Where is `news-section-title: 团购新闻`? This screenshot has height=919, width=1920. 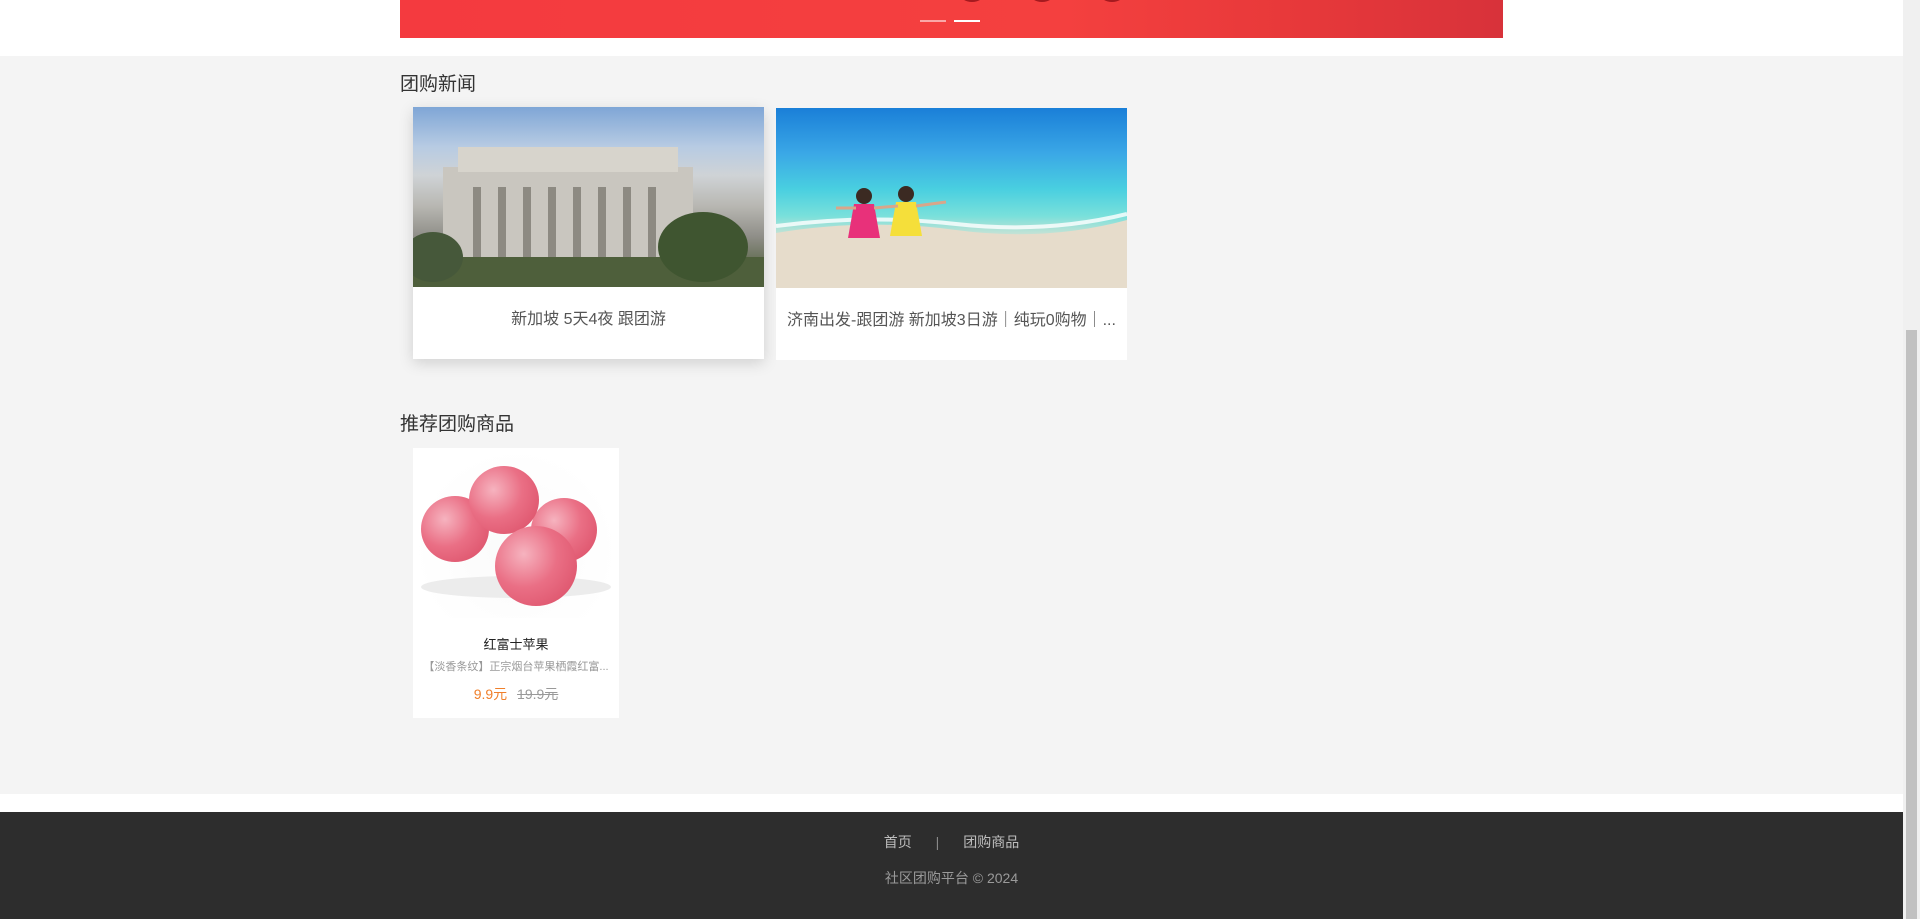
news-section-title: 团购新闻 is located at coordinates (438, 84).